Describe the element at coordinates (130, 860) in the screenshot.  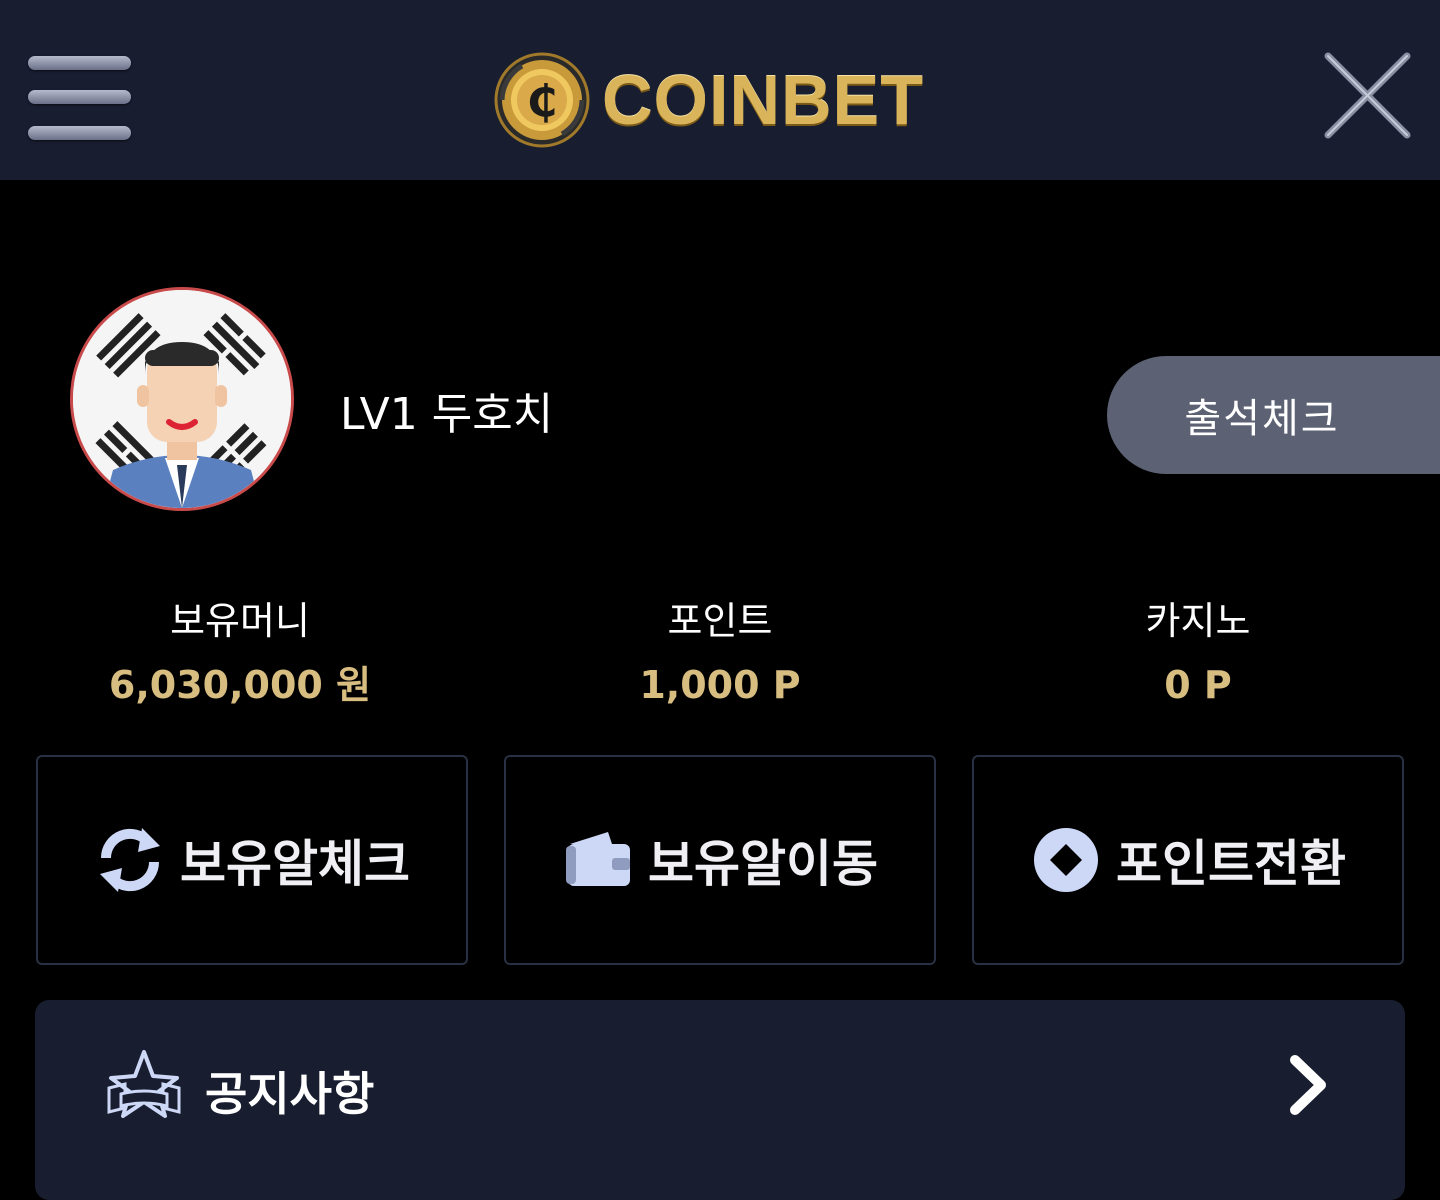
I see `refresh-icon` at that location.